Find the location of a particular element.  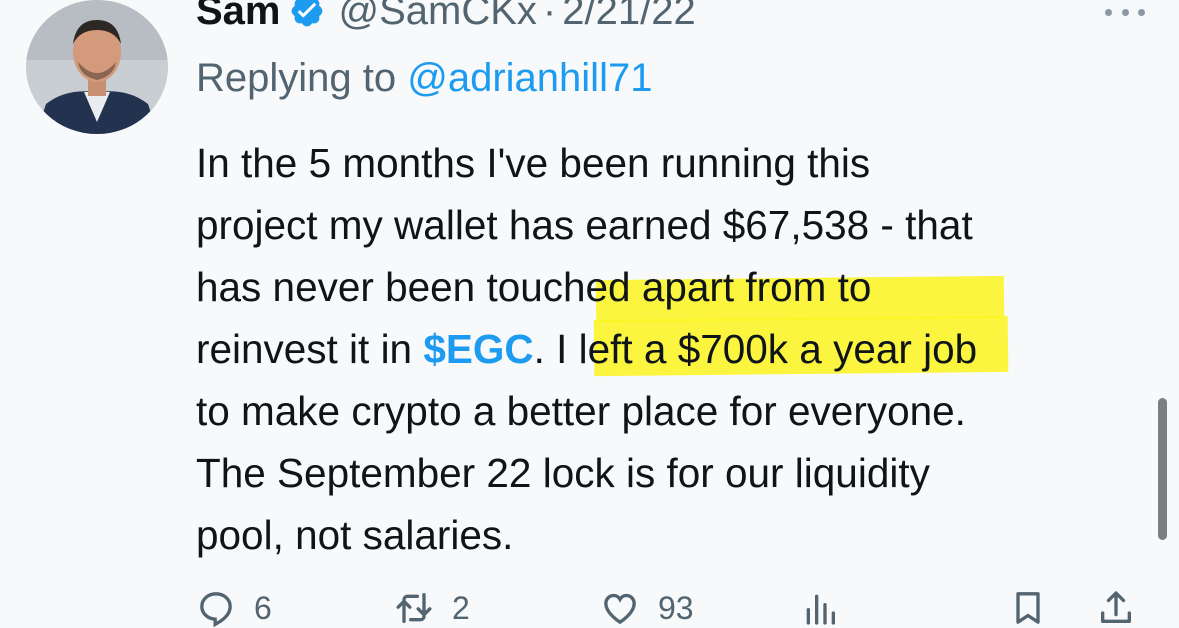

retweet-icon is located at coordinates (414, 608).